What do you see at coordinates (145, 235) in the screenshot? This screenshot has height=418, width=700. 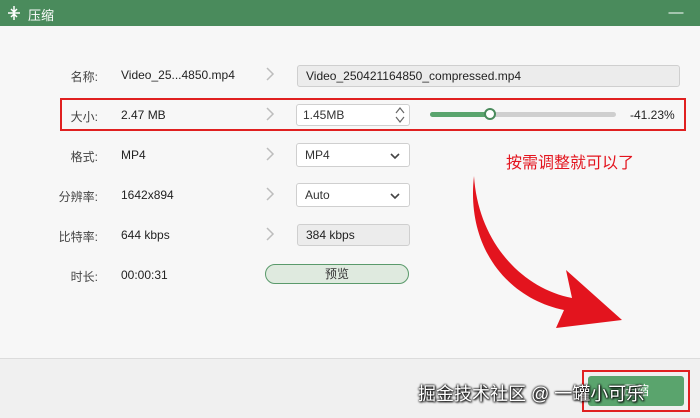 I see `bitrate-value: 644 kbps` at bounding box center [145, 235].